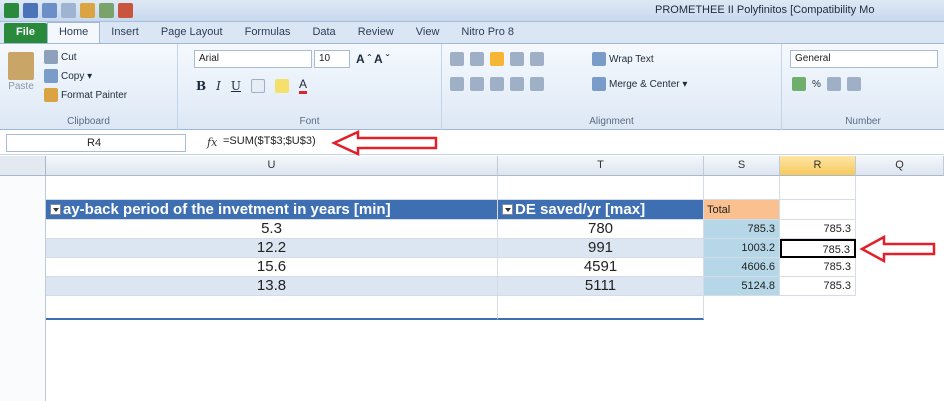  Describe the element at coordinates (818, 166) in the screenshot. I see `column-header-r: R` at that location.